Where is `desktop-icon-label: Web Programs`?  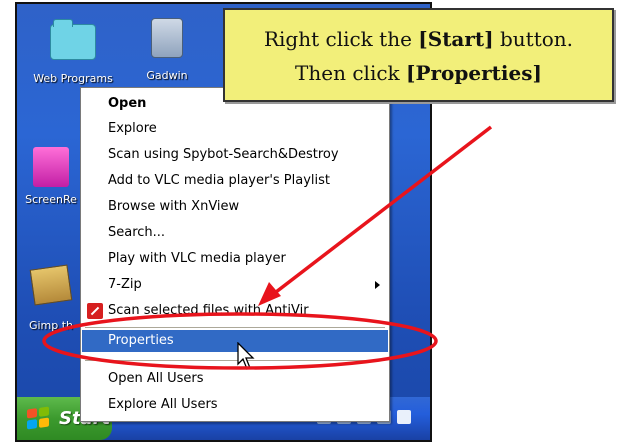
desktop-icon-label: Web Programs is located at coordinates (73, 78).